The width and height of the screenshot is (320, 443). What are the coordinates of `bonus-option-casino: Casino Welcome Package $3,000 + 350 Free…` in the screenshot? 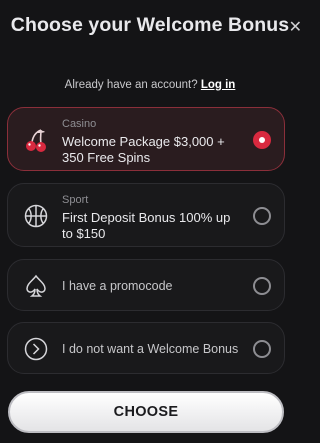 It's located at (146, 139).